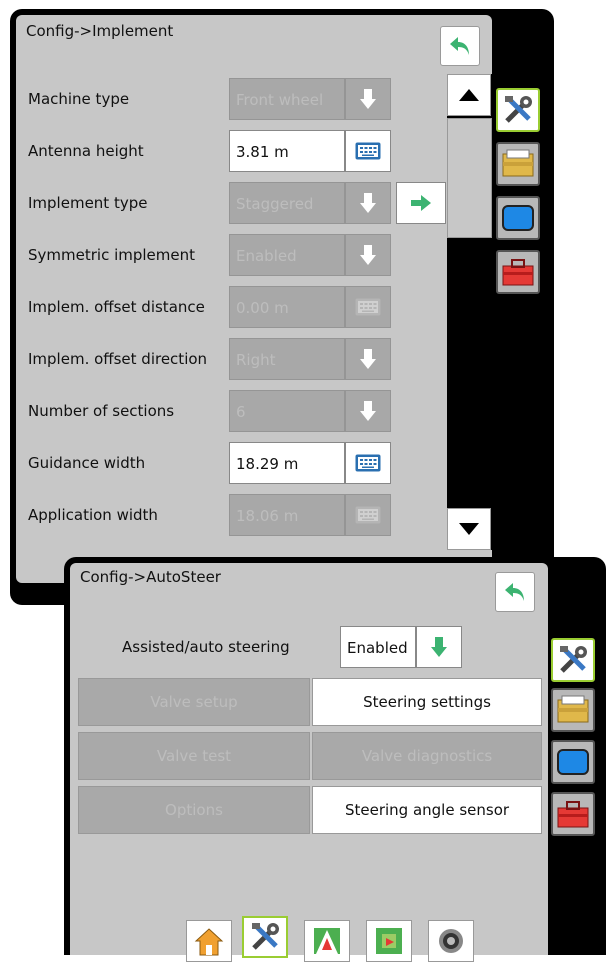 This screenshot has width=606, height=962. I want to click on autosteer-option-button: Steering settings, so click(427, 702).